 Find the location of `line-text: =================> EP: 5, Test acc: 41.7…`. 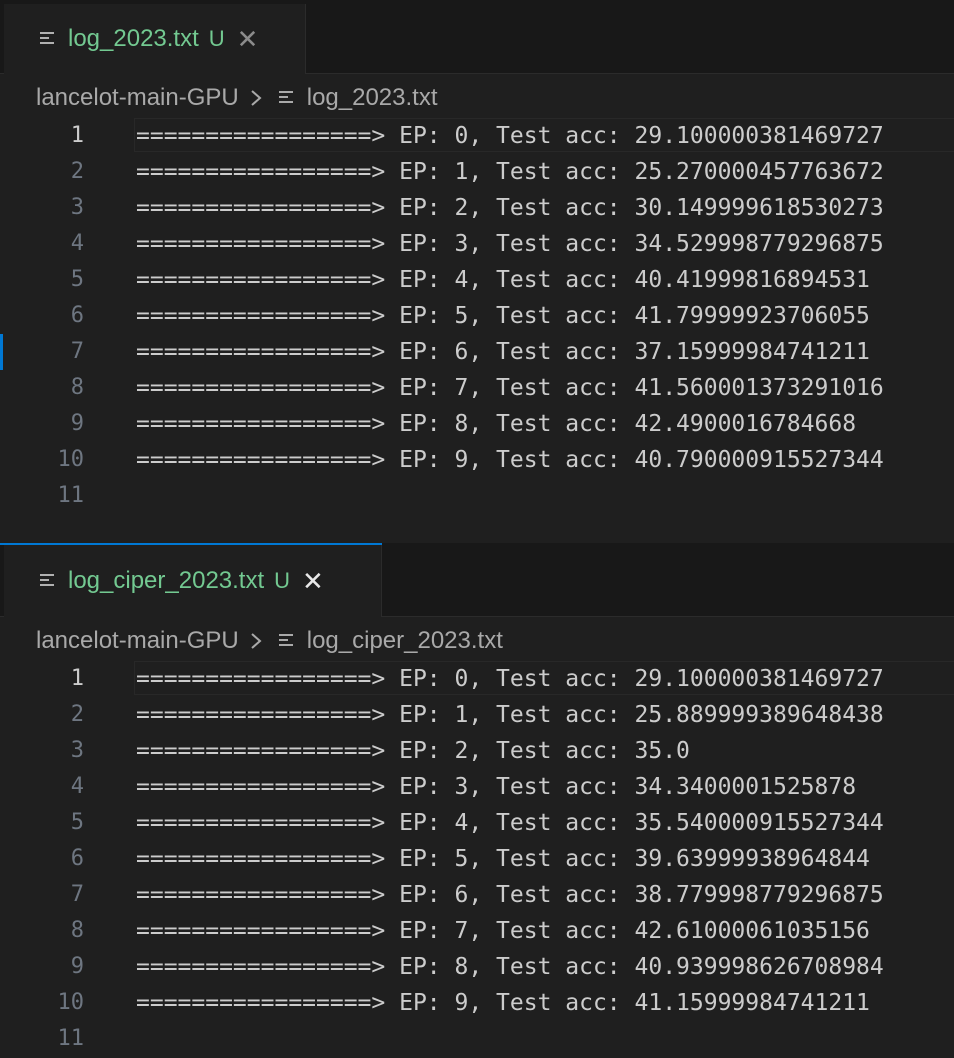

line-text: =================> EP: 5, Test acc: 41.7… is located at coordinates (503, 316).